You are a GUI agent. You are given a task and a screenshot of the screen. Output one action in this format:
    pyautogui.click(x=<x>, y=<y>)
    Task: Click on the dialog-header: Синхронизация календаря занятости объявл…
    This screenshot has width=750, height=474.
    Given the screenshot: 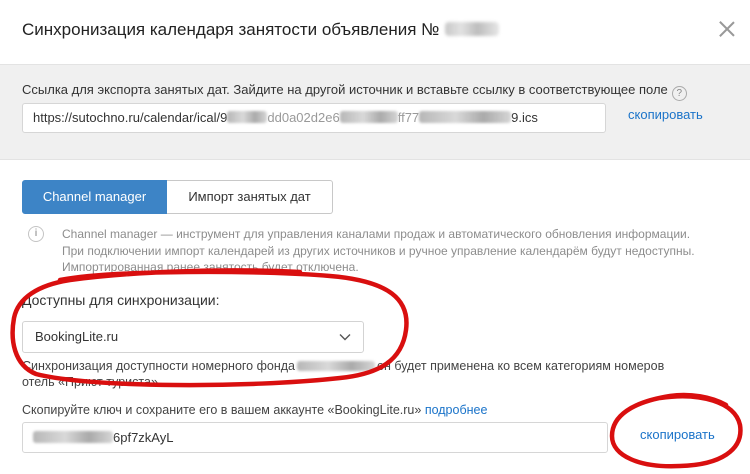 What is the action you would take?
    pyautogui.click(x=375, y=32)
    